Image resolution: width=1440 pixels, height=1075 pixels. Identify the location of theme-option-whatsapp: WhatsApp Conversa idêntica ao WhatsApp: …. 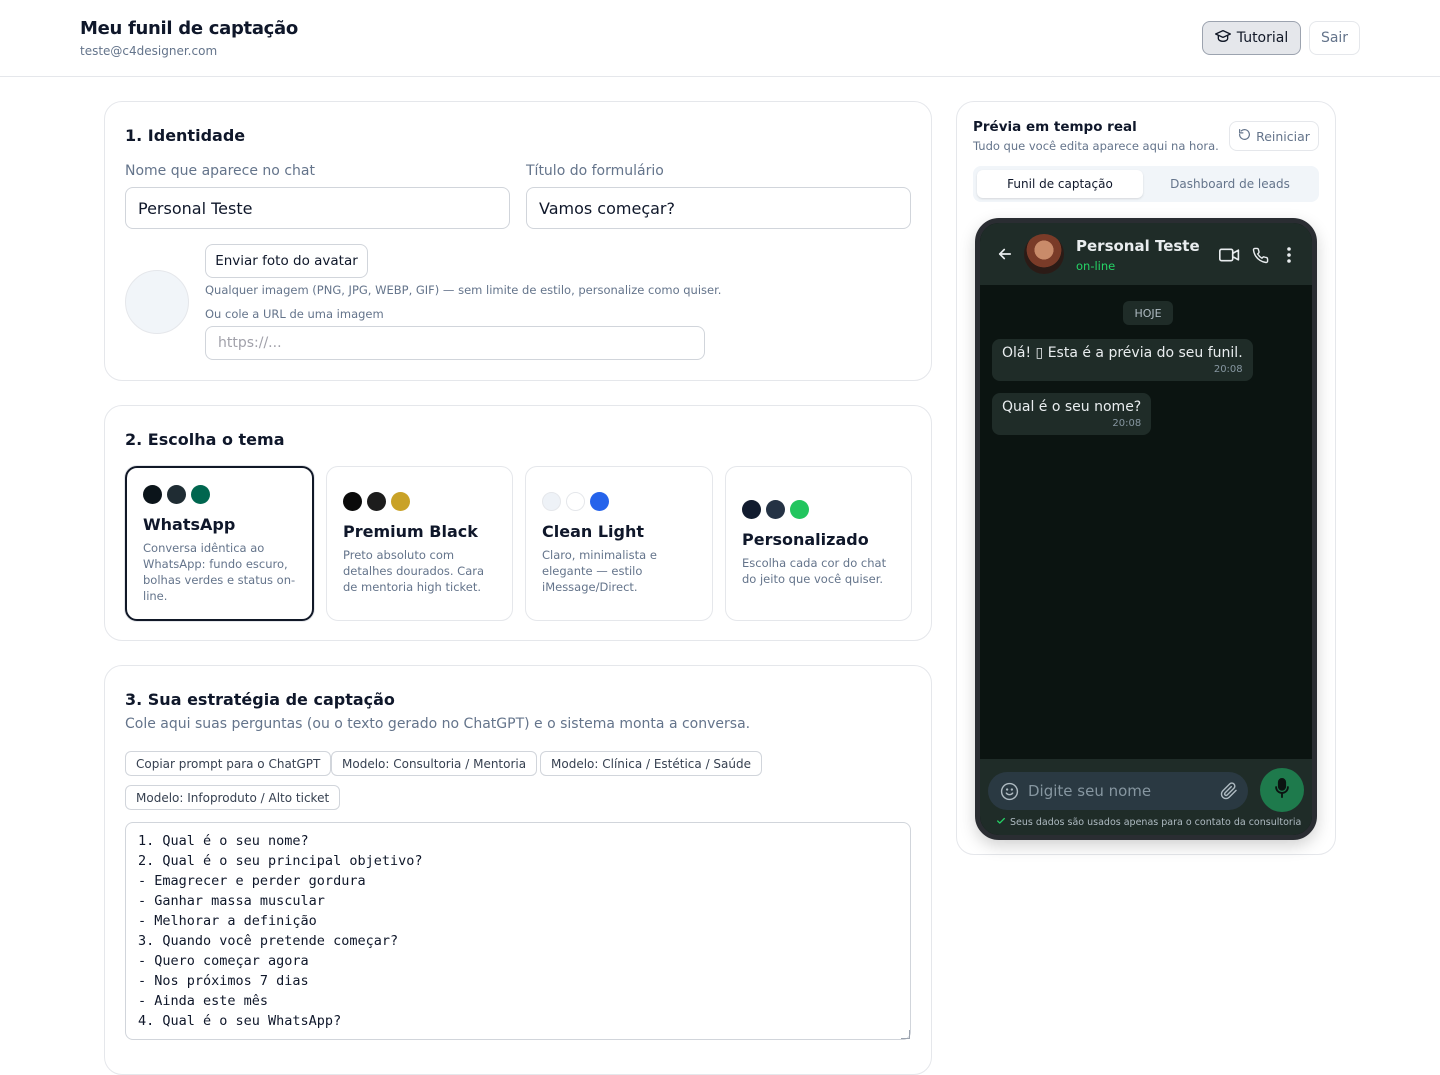
(219, 543).